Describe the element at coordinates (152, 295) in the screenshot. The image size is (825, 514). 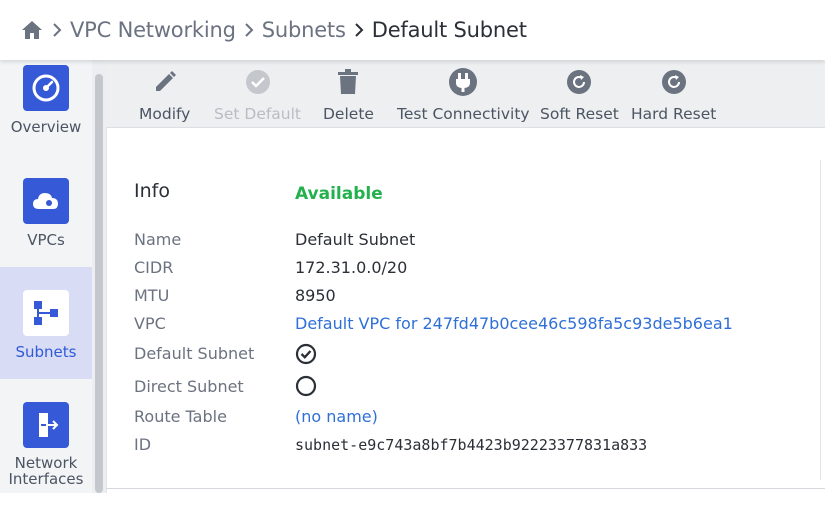
I see `mtu-label: MTU` at that location.